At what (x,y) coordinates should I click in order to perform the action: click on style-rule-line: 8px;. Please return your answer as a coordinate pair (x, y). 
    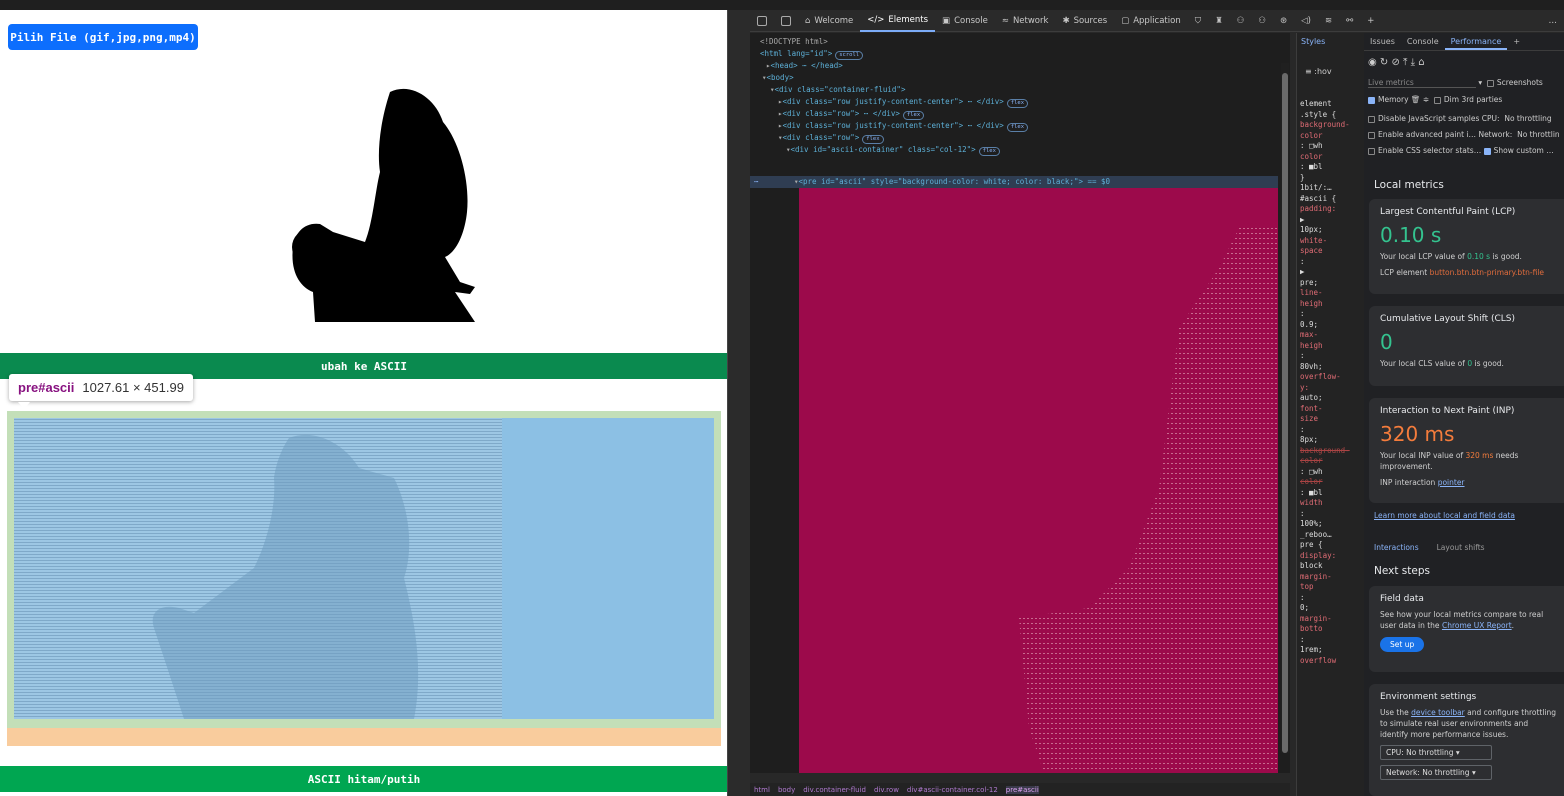
    Looking at the image, I should click on (1309, 440).